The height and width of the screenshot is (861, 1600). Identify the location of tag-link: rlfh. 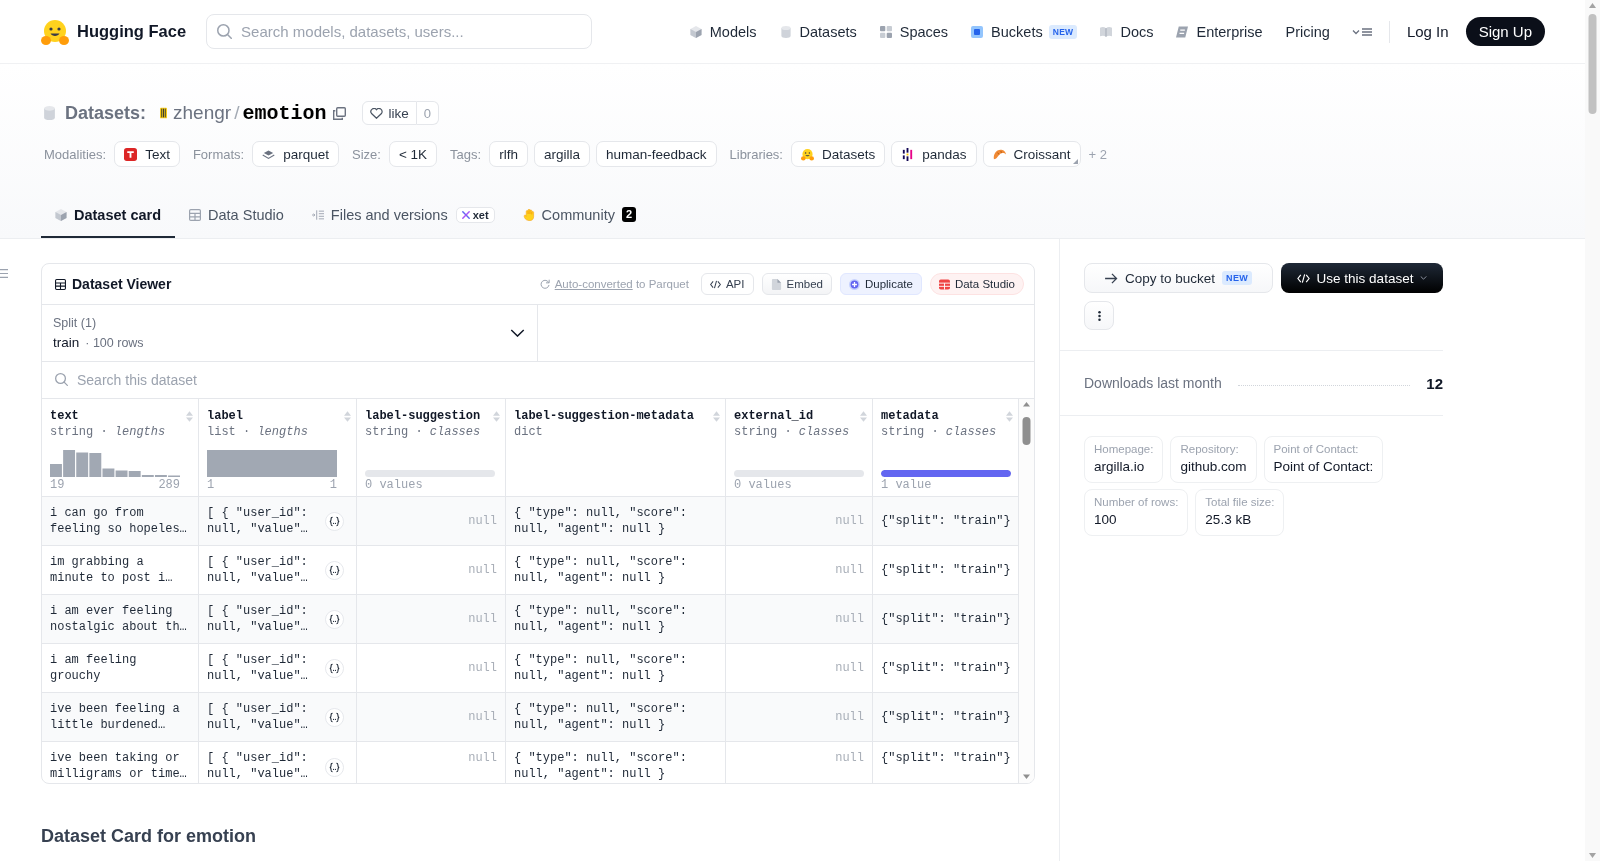
(508, 154).